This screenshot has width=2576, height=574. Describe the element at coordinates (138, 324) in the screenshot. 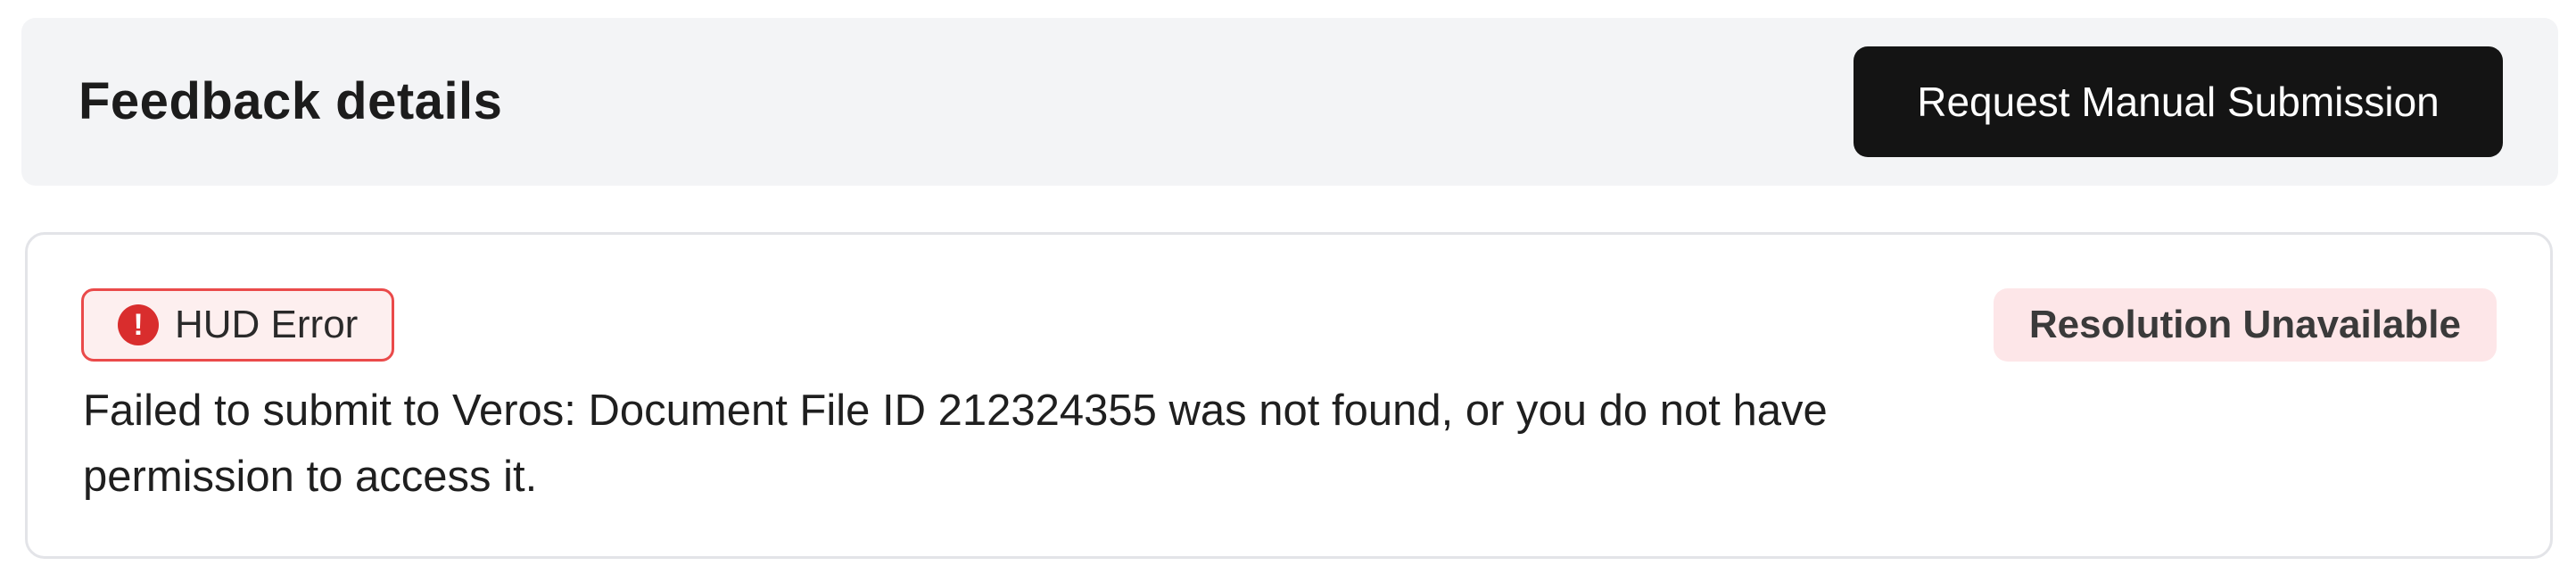

I see `exclamation-circle-icon: !` at that location.